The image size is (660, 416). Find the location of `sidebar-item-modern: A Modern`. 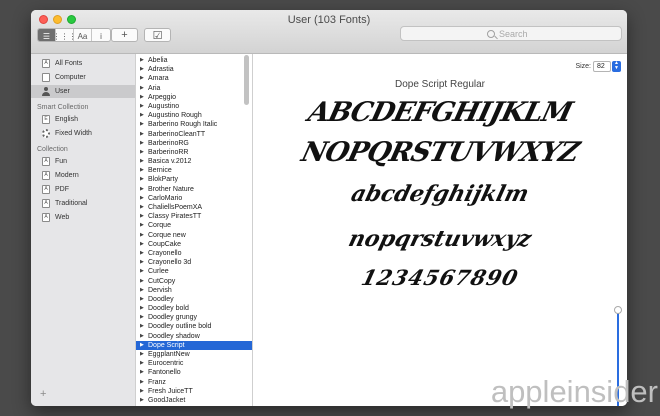

sidebar-item-modern: A Modern is located at coordinates (83, 175).